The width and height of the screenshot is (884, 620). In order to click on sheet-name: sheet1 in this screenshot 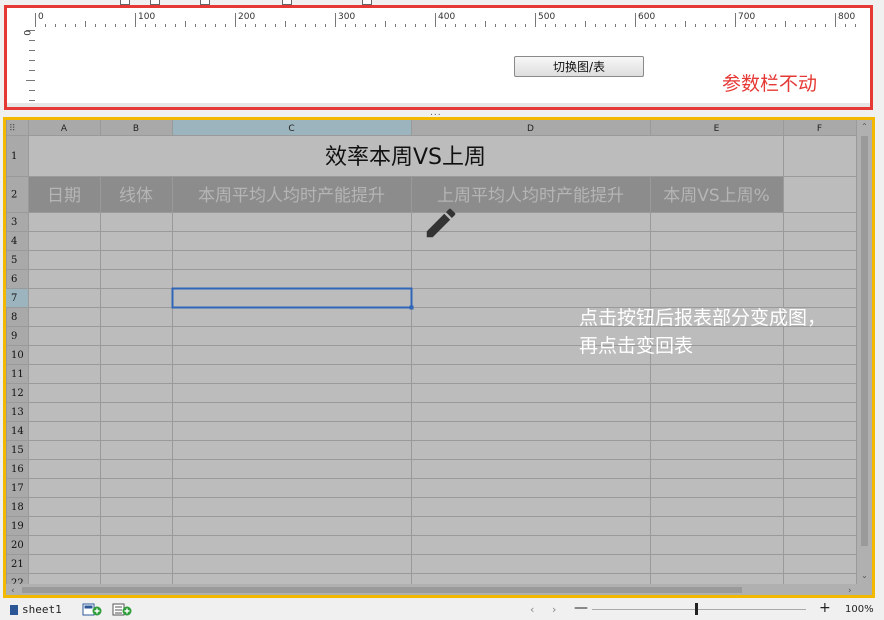, I will do `click(42, 609)`.